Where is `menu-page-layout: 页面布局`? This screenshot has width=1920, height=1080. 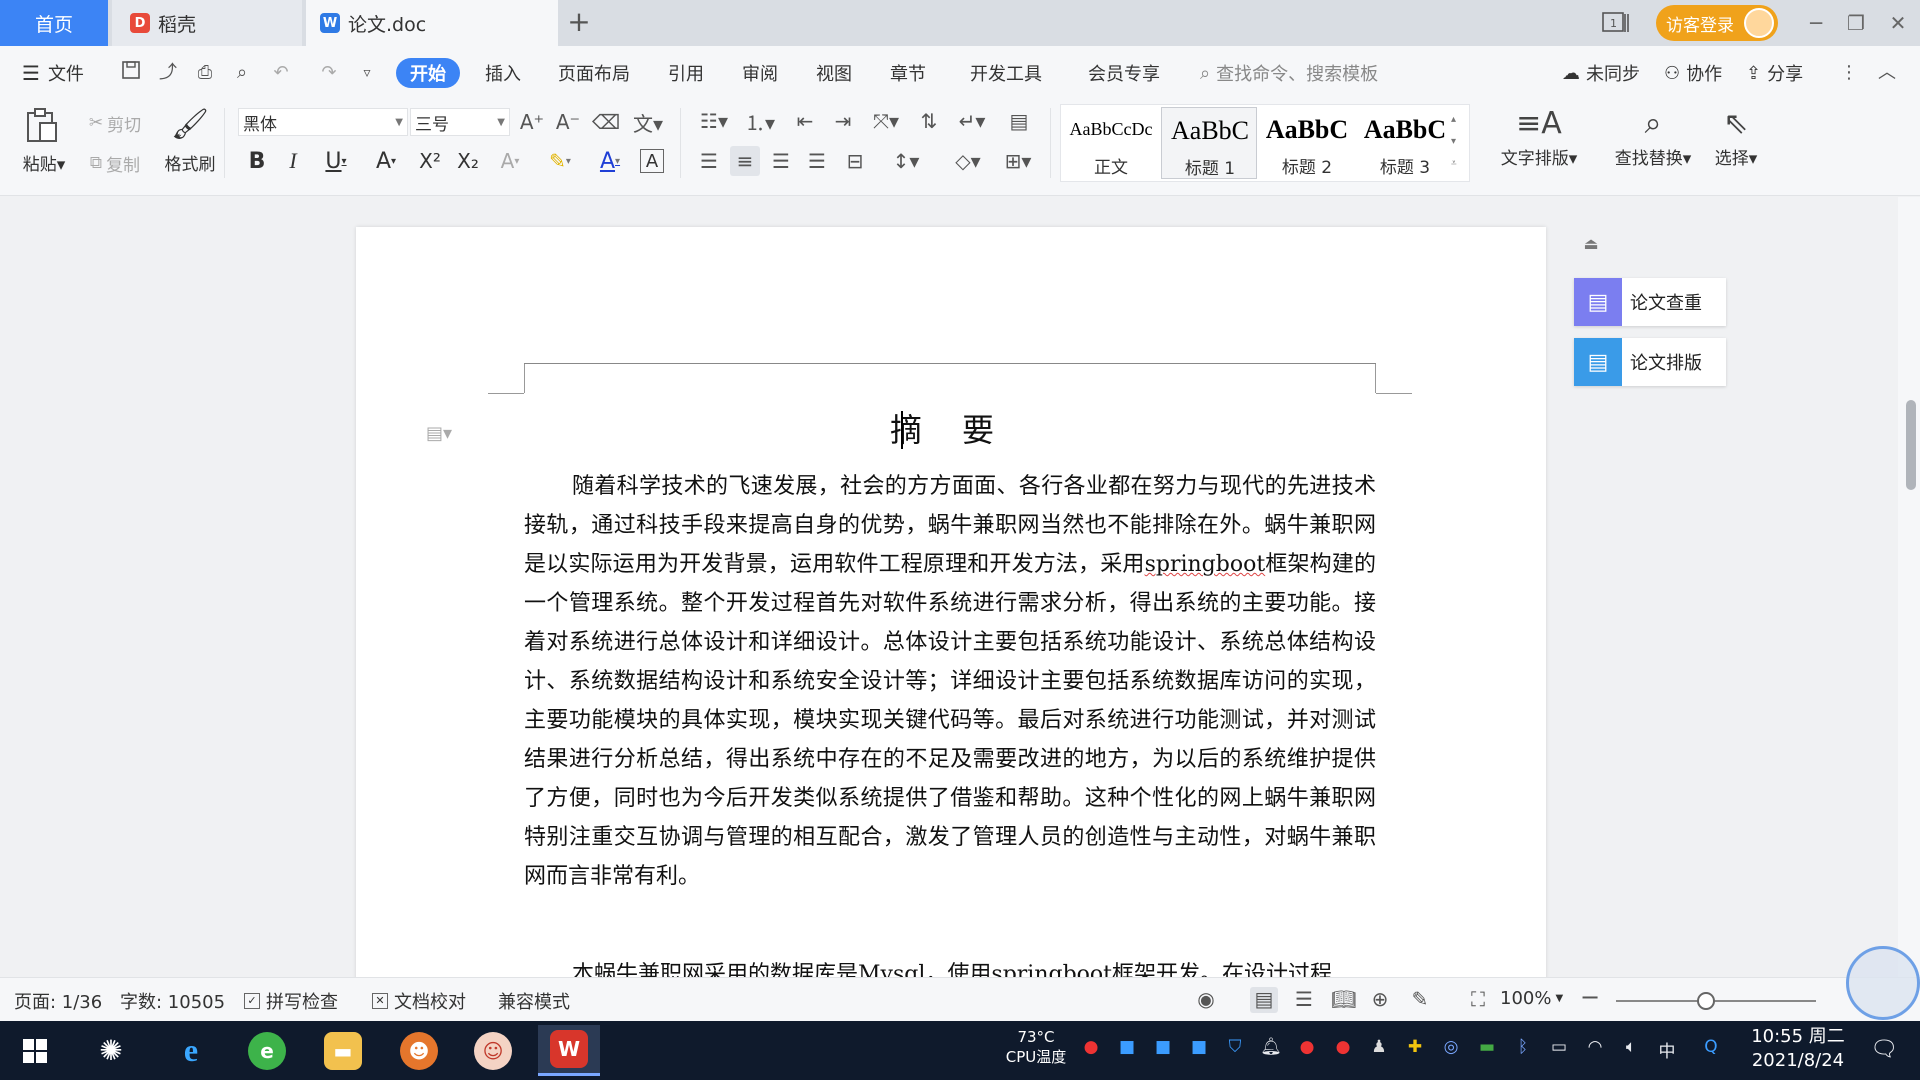 menu-page-layout: 页面布局 is located at coordinates (594, 73).